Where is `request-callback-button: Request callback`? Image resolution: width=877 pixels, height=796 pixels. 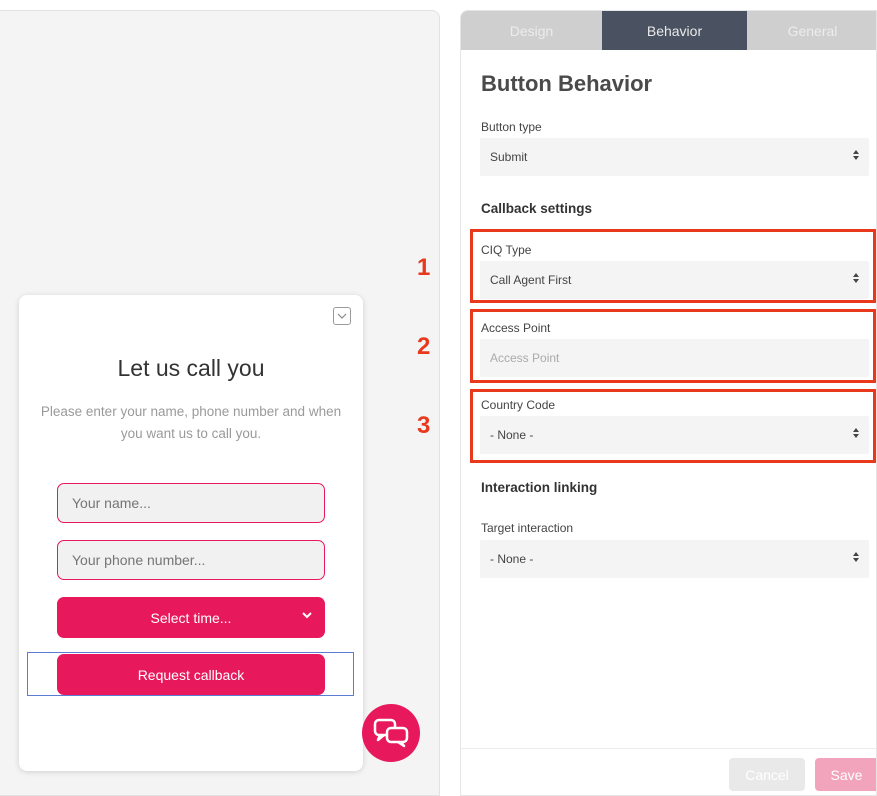 request-callback-button: Request callback is located at coordinates (191, 674).